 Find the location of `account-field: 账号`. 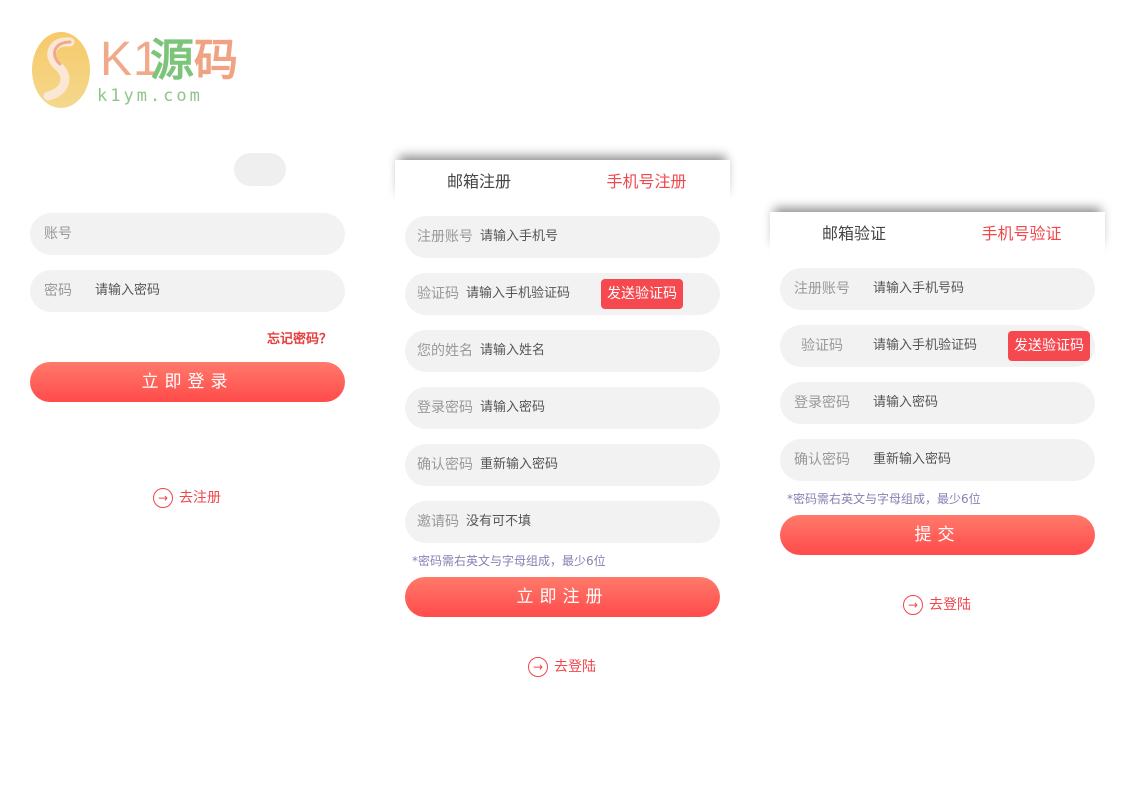

account-field: 账号 is located at coordinates (187, 234).